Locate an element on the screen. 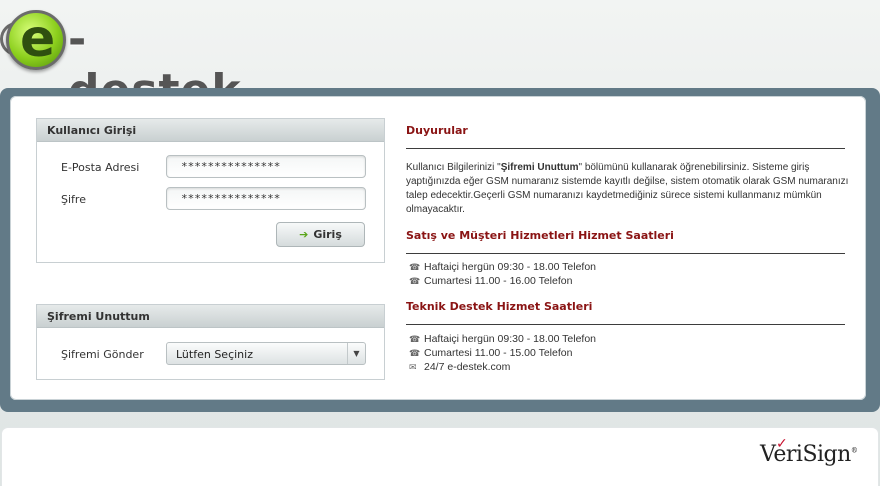 The height and width of the screenshot is (486, 880). logo-e-badge: e is located at coordinates (36, 40).